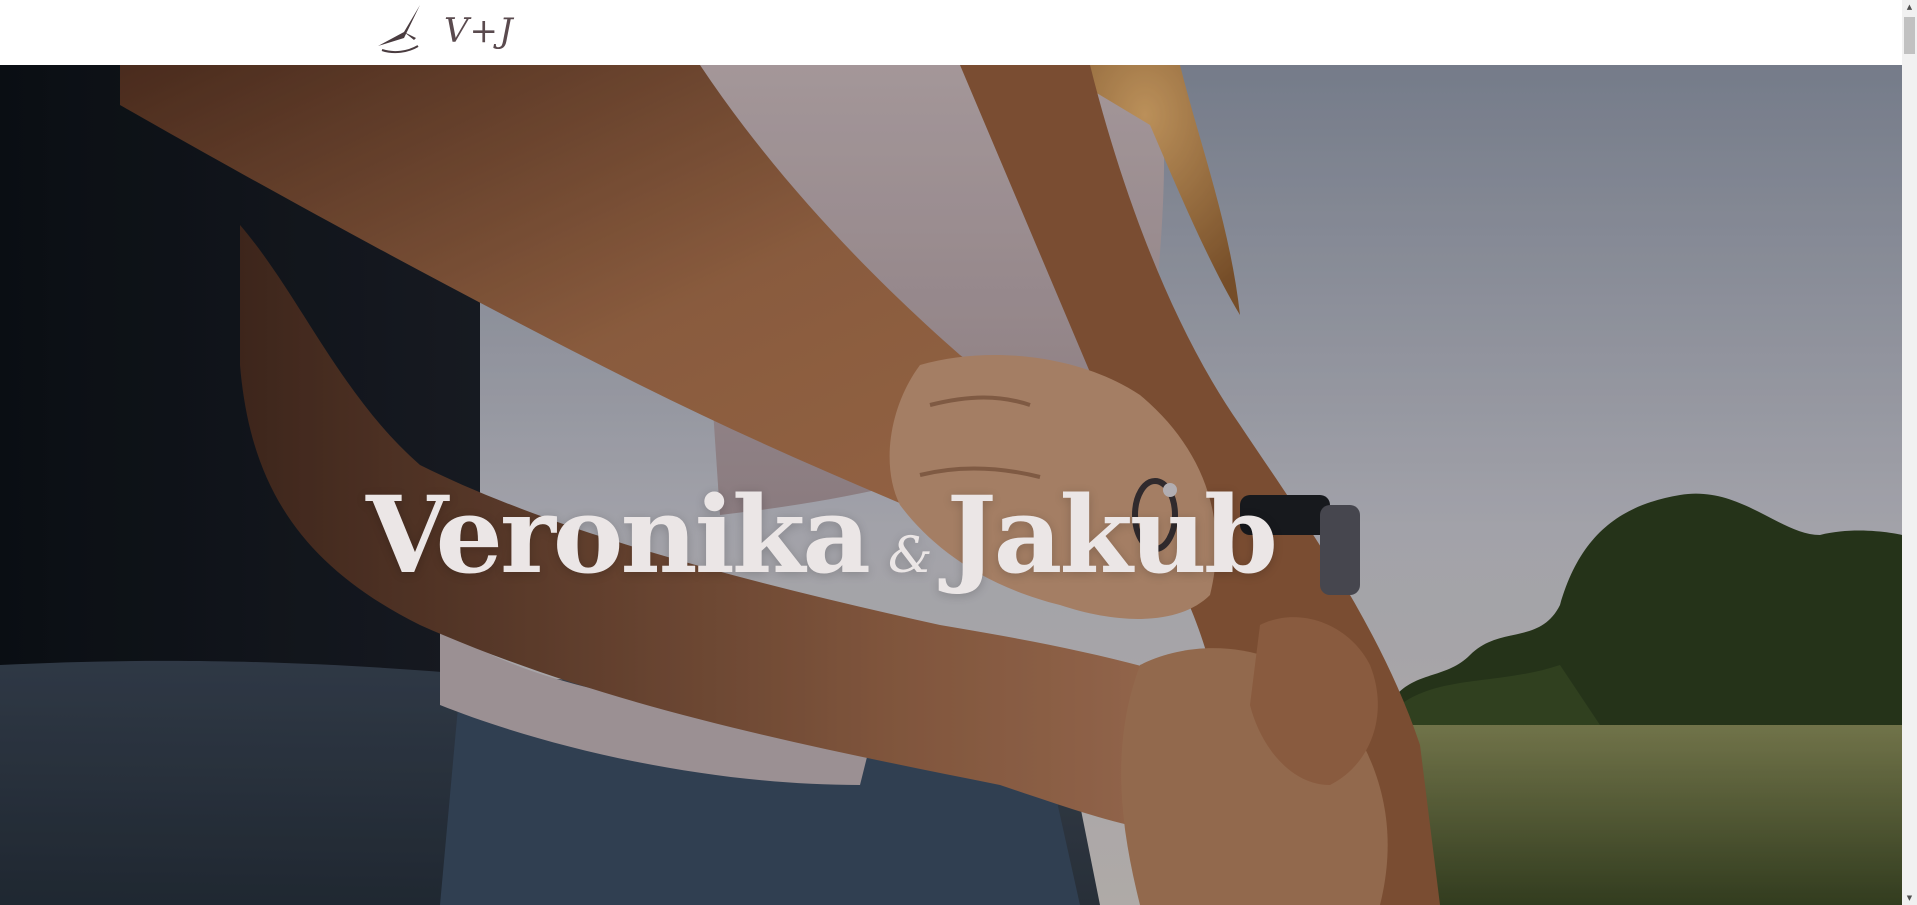  What do you see at coordinates (479, 31) in the screenshot?
I see `logo-monogram: V+J` at bounding box center [479, 31].